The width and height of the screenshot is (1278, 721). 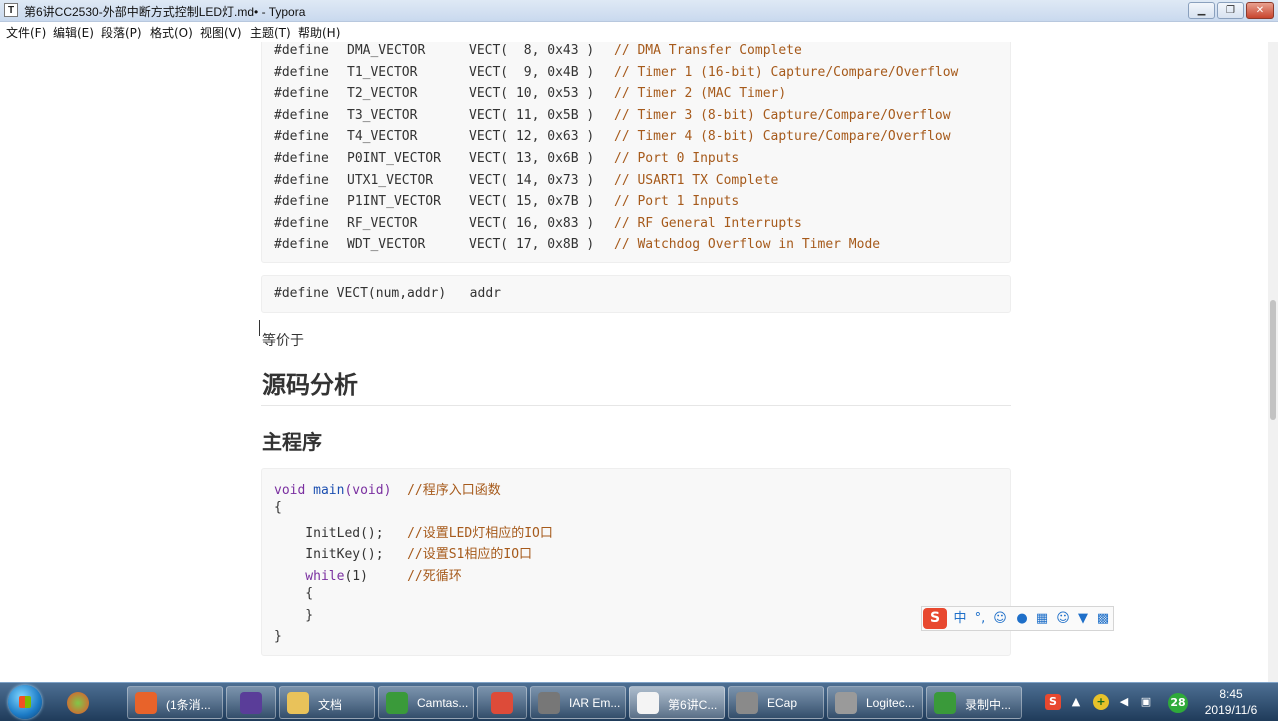 I want to click on menu-view: 视图(V), so click(x=221, y=32).